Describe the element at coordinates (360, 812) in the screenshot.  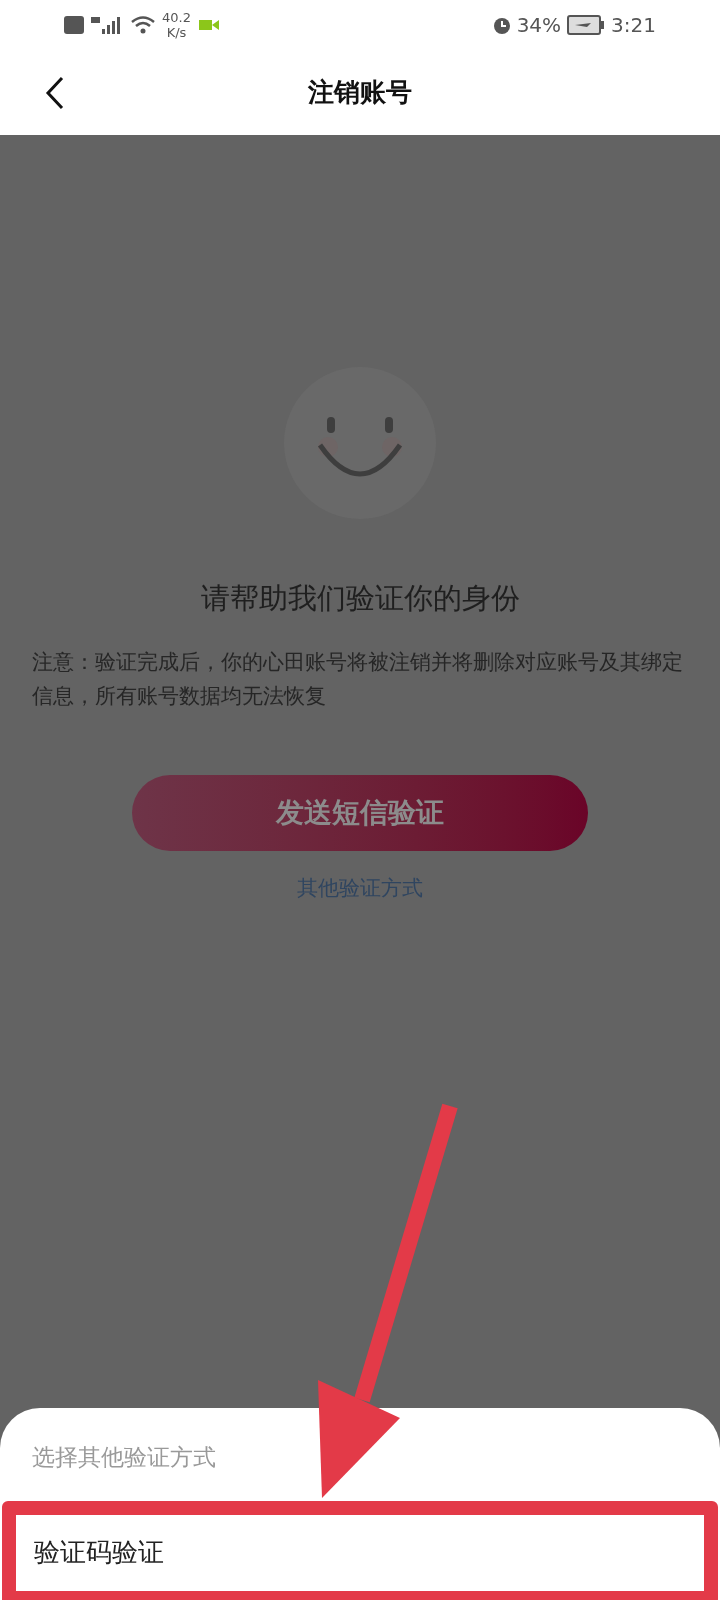
I see `send-sms-button: 发送短信验证` at that location.